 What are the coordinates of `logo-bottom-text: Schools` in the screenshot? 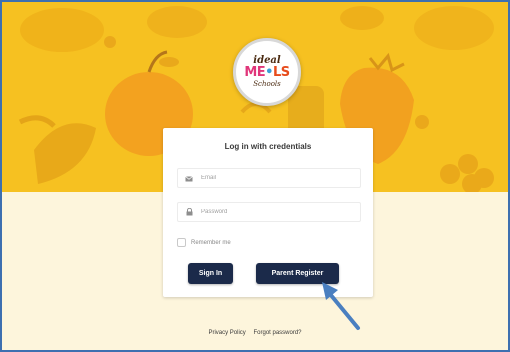 It's located at (267, 84).